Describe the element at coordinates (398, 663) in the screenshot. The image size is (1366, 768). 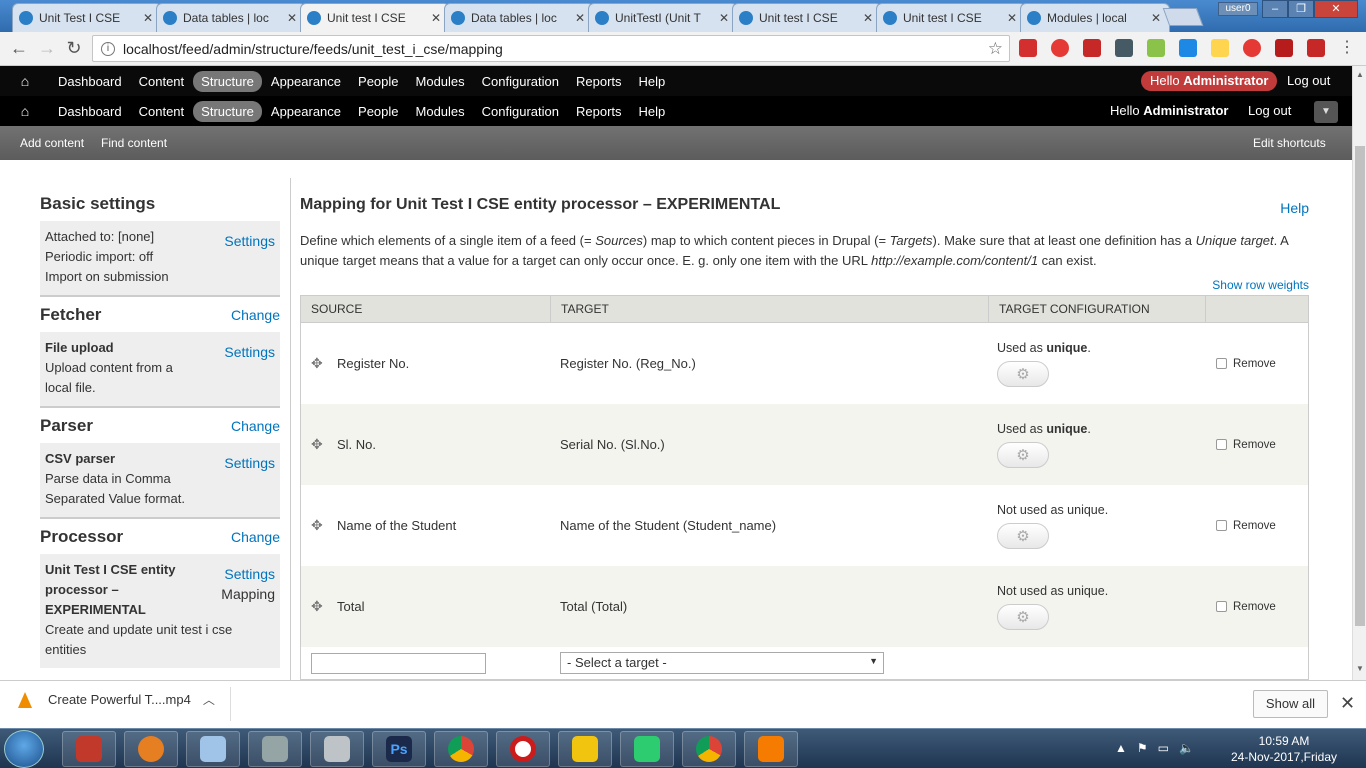
I see `new-source-input` at that location.